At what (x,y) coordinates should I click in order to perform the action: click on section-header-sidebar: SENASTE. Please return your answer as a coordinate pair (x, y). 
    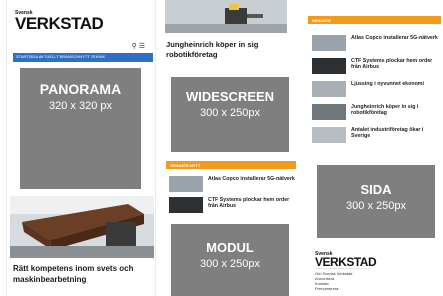
    Looking at the image, I should click on (374, 20).